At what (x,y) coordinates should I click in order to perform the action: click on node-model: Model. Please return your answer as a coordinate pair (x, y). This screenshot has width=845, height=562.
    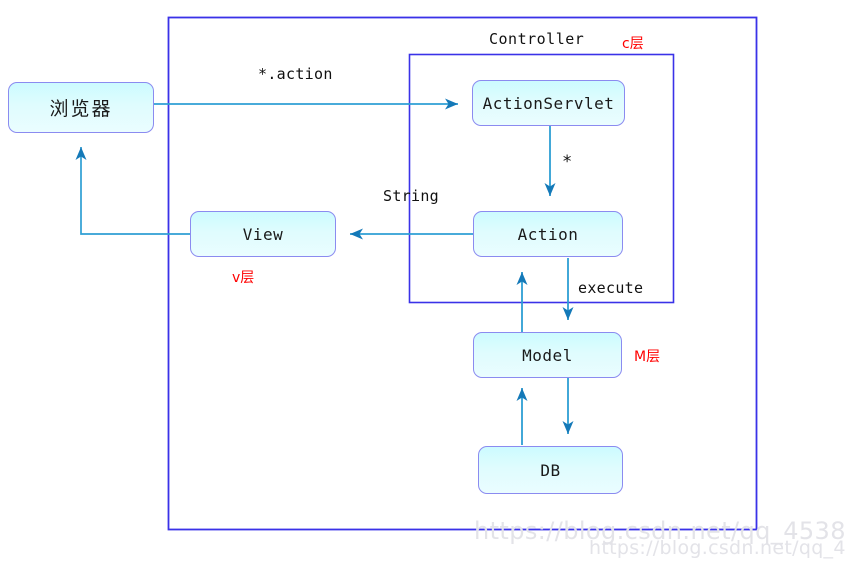
    Looking at the image, I should click on (547, 355).